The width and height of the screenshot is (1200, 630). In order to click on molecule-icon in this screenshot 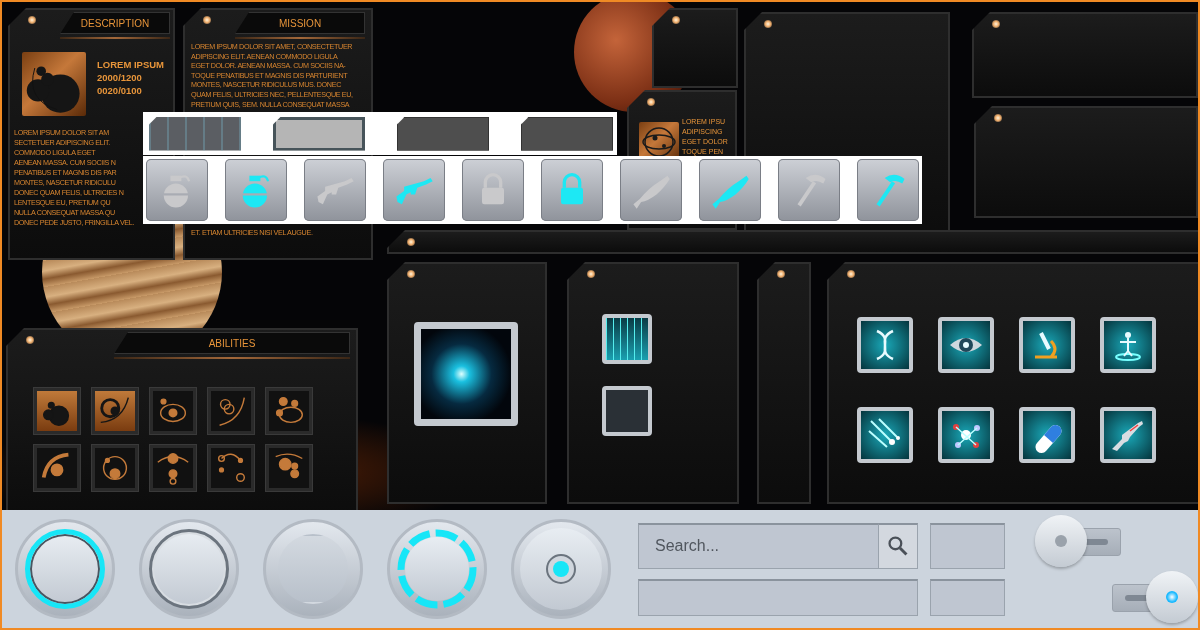, I will do `click(966, 435)`.